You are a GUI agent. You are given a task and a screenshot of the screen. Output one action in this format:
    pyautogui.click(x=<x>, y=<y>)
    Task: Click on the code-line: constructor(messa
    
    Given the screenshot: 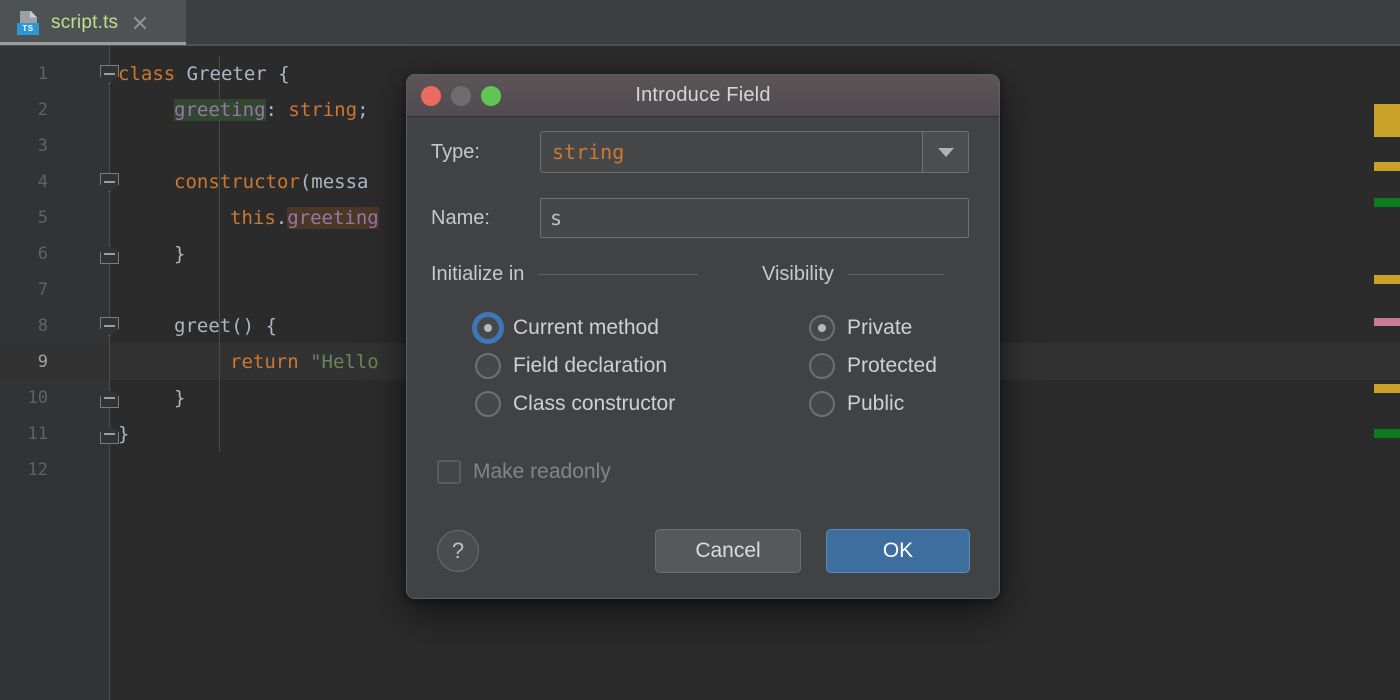 What is the action you would take?
    pyautogui.click(x=271, y=182)
    